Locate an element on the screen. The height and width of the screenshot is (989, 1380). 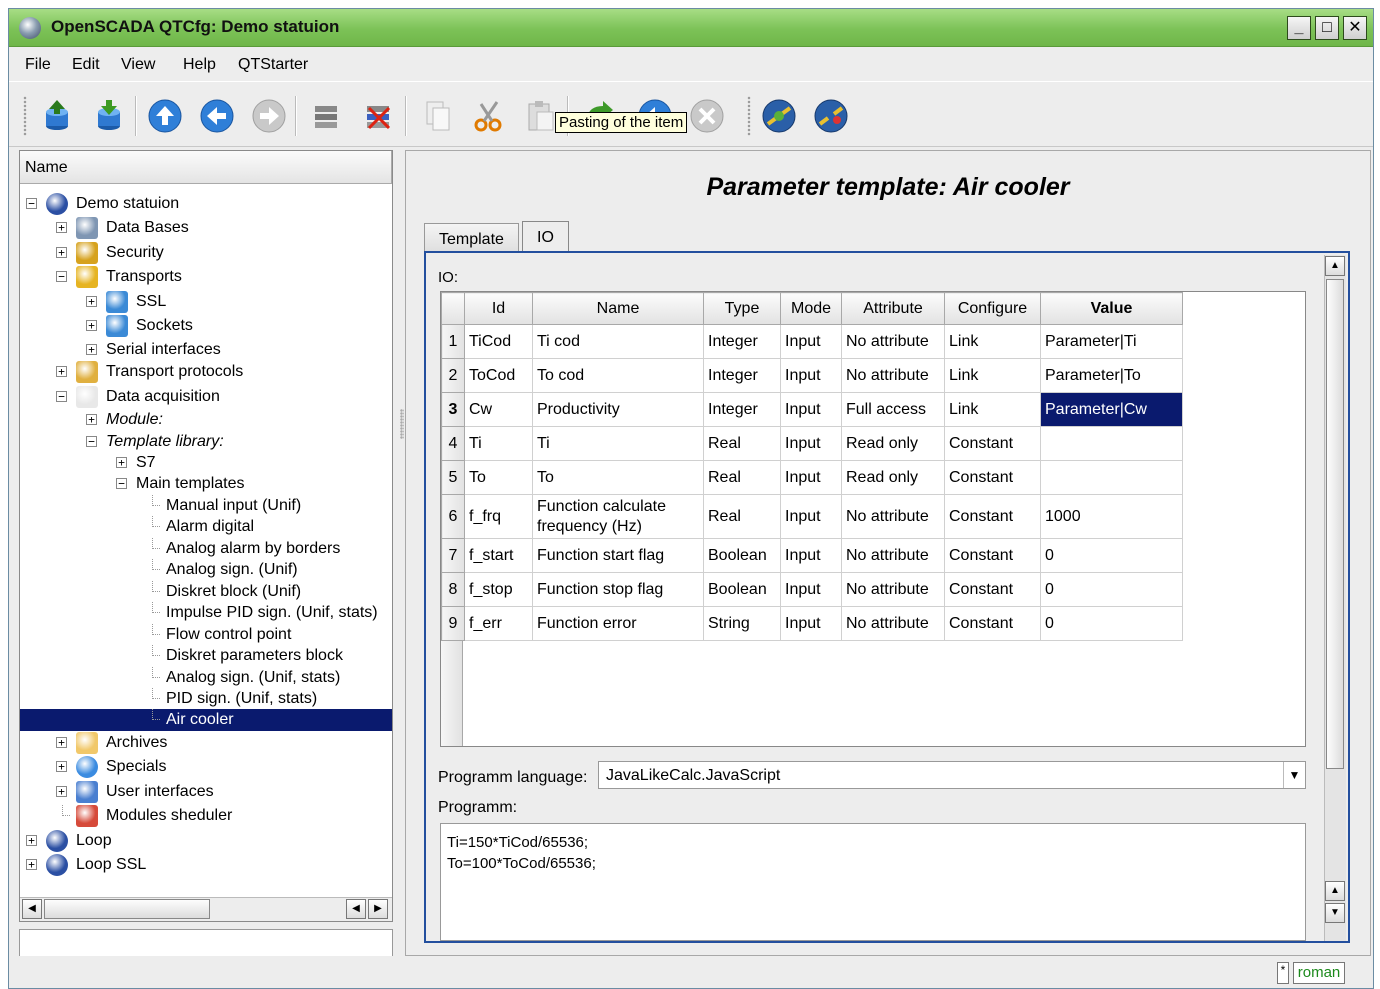
cut-icon is located at coordinates (489, 116).